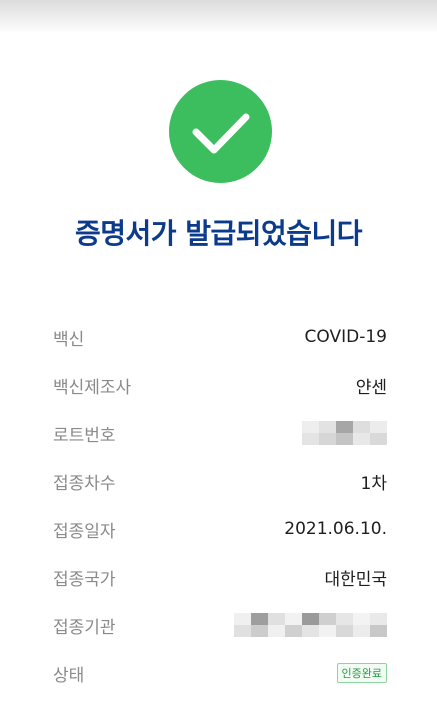 The height and width of the screenshot is (708, 437). I want to click on value-vaccine: COVID-19, so click(345, 337).